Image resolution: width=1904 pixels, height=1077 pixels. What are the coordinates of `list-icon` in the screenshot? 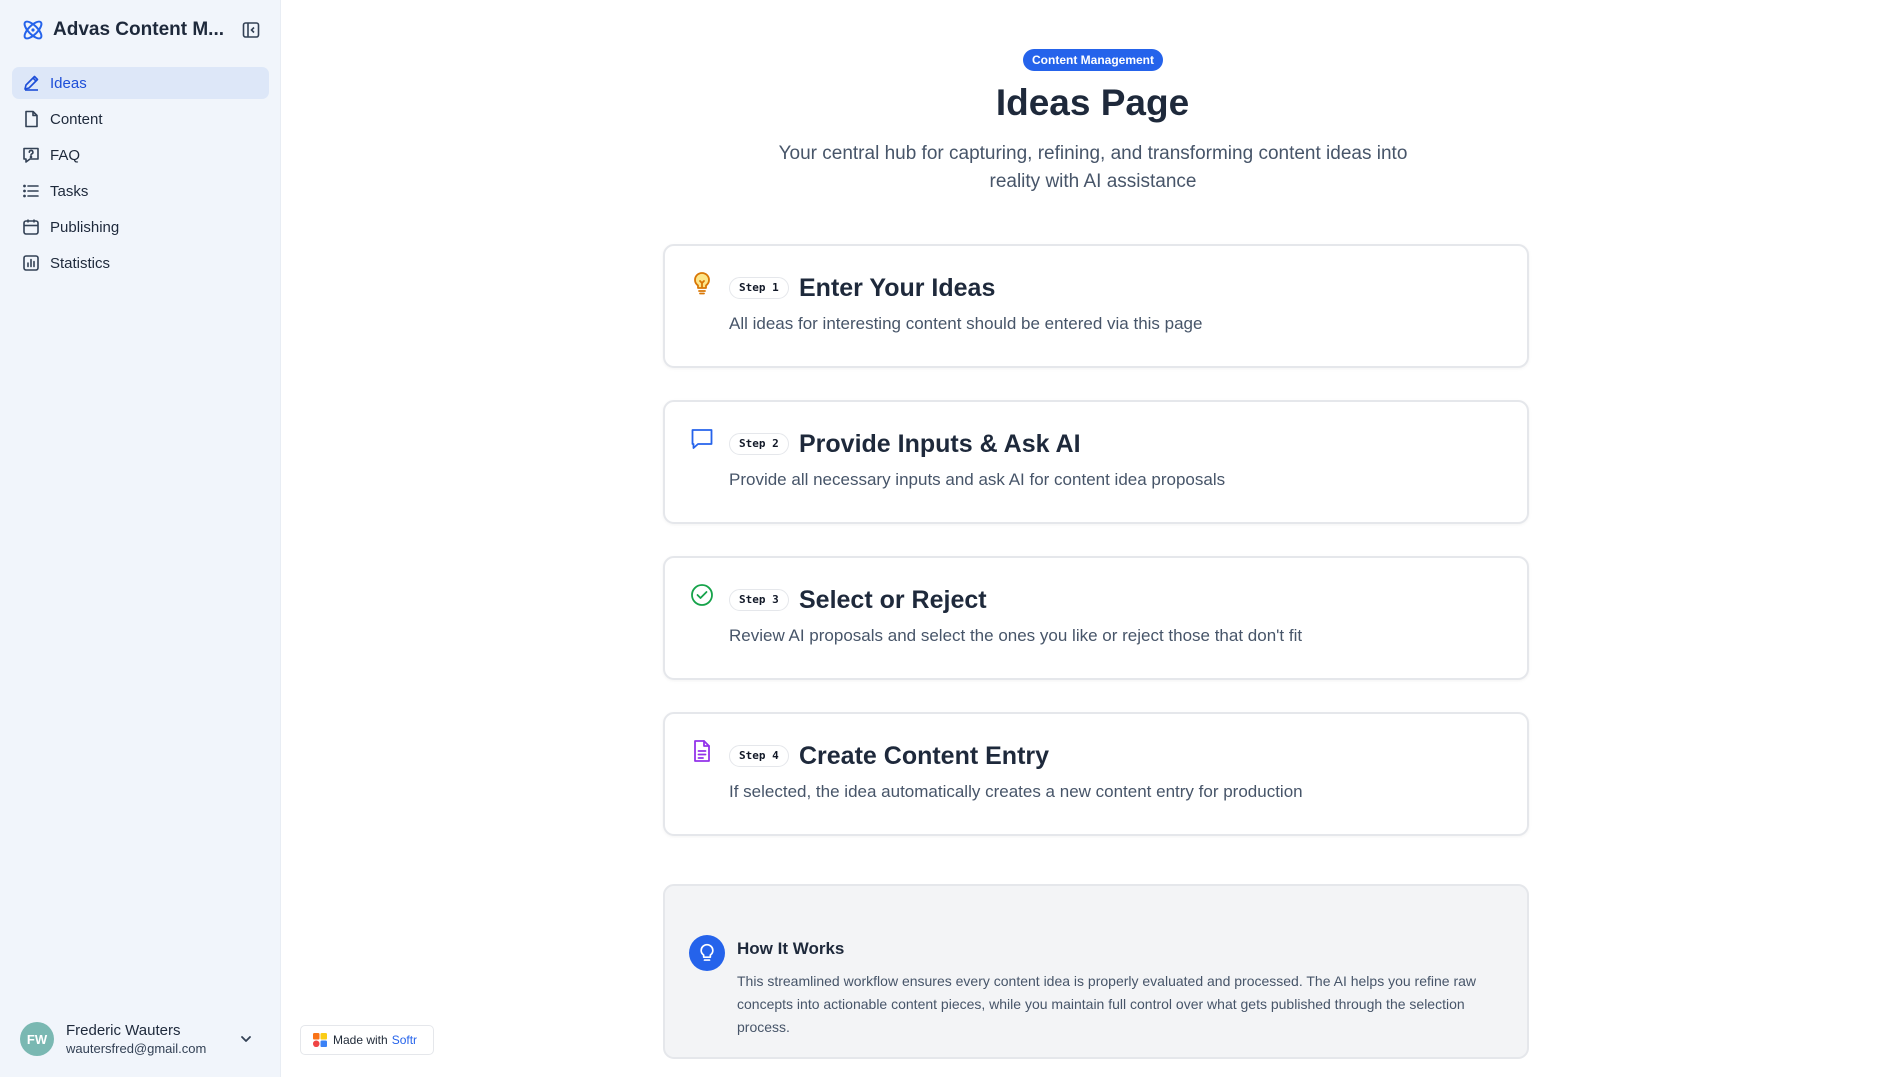 It's located at (31, 191).